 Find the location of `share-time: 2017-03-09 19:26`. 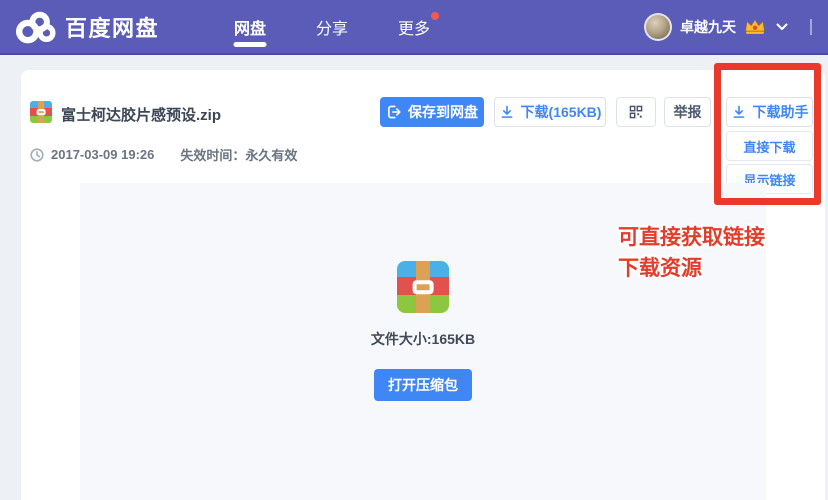

share-time: 2017-03-09 19:26 is located at coordinates (103, 154).